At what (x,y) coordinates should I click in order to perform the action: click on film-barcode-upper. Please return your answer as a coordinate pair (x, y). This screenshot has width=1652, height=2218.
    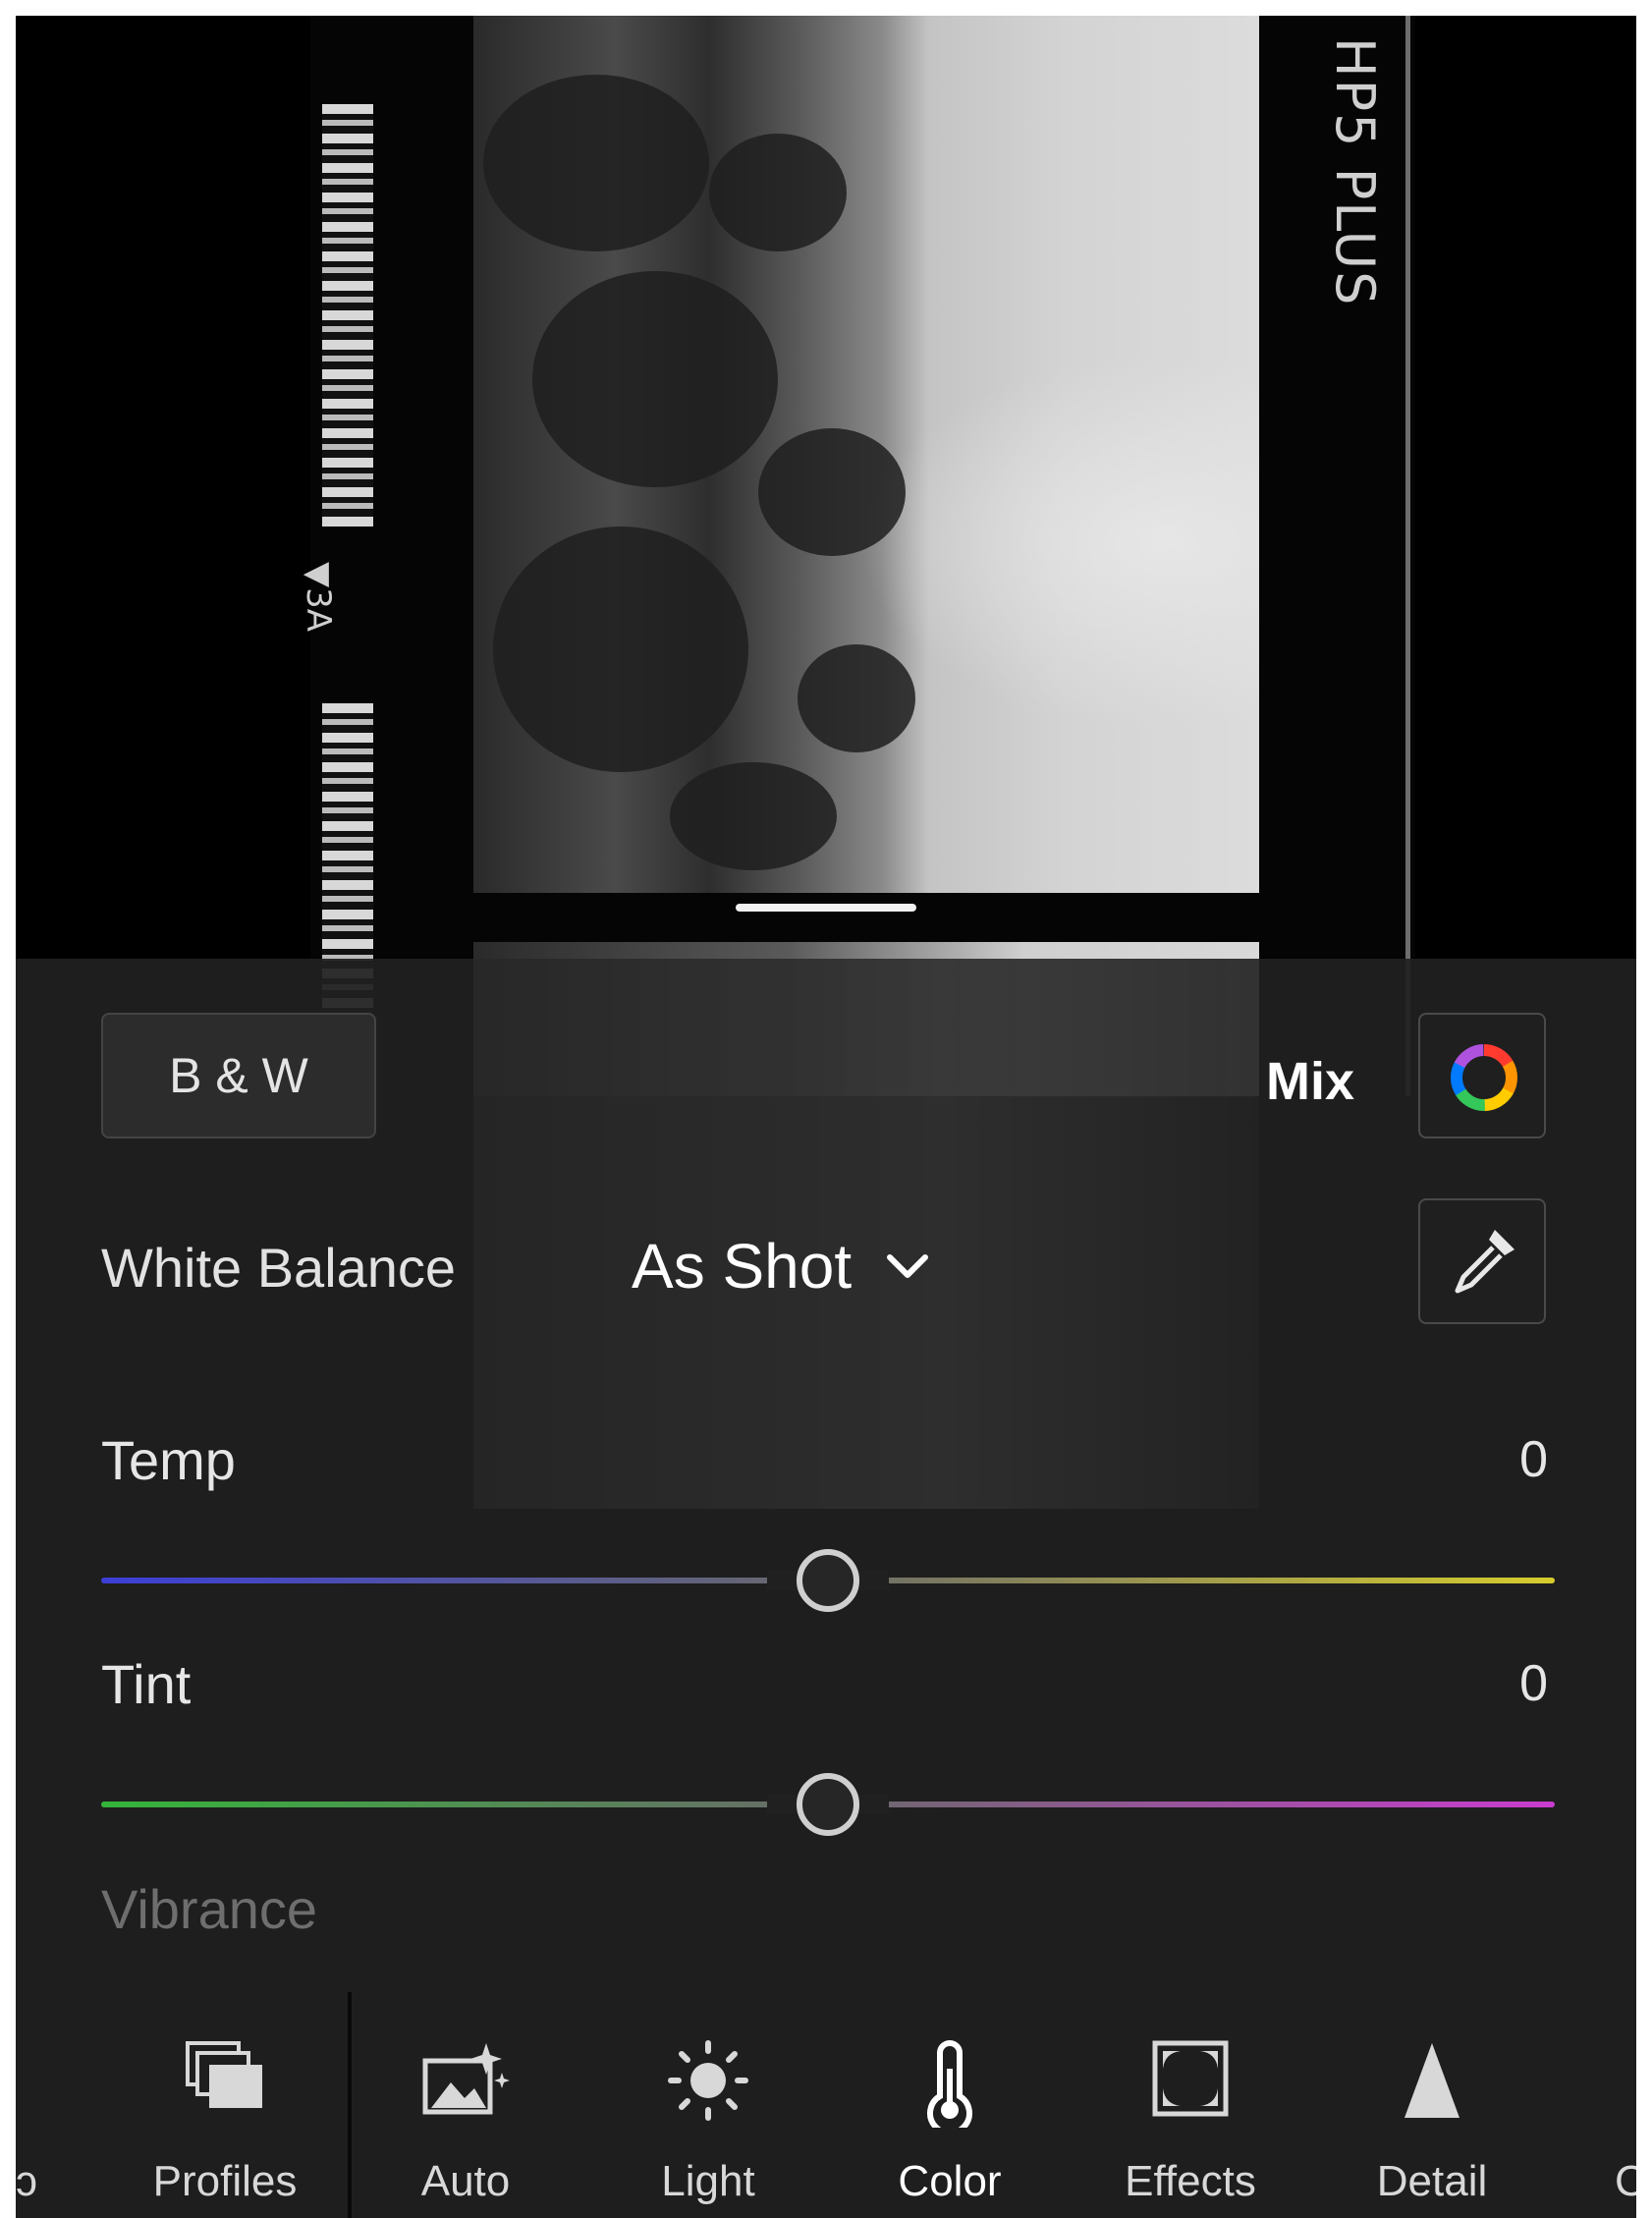
    Looking at the image, I should click on (347, 315).